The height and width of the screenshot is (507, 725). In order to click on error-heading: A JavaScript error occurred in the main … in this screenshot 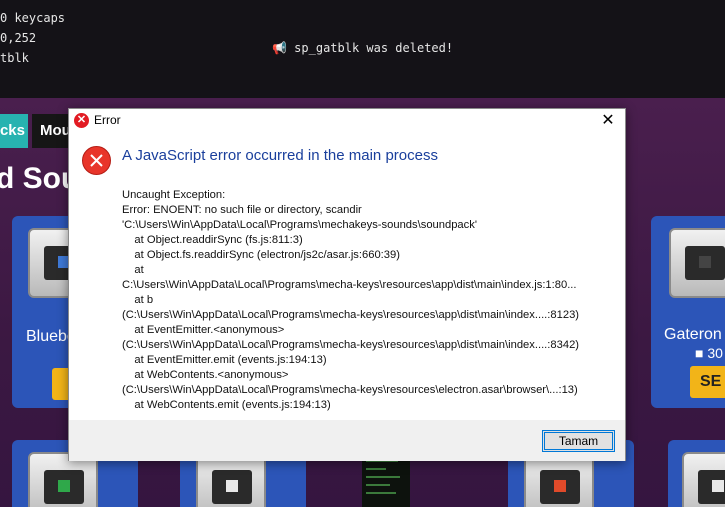, I will do `click(280, 155)`.